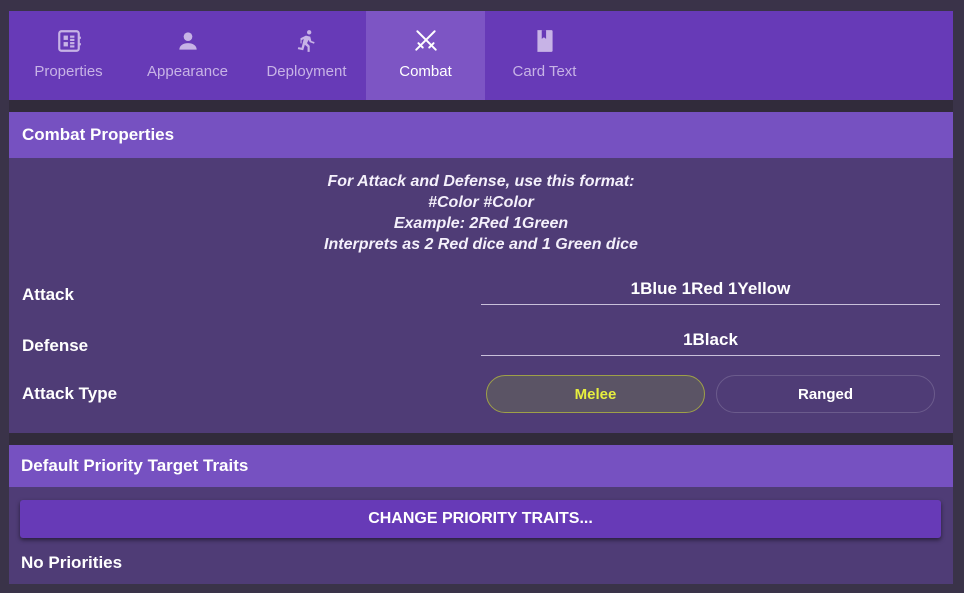  Describe the element at coordinates (544, 55) in the screenshot. I see `tab-card-text: Card Text` at that location.